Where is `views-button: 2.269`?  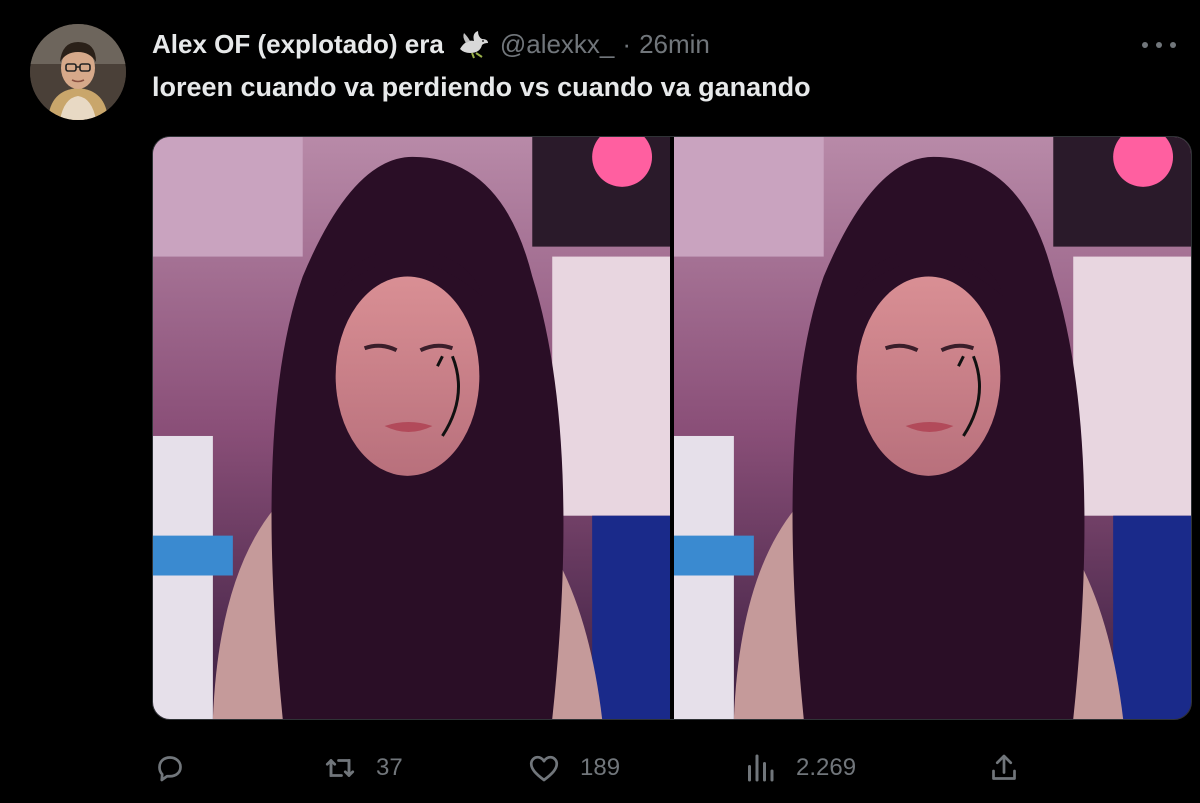
views-button: 2.269 is located at coordinates (799, 768).